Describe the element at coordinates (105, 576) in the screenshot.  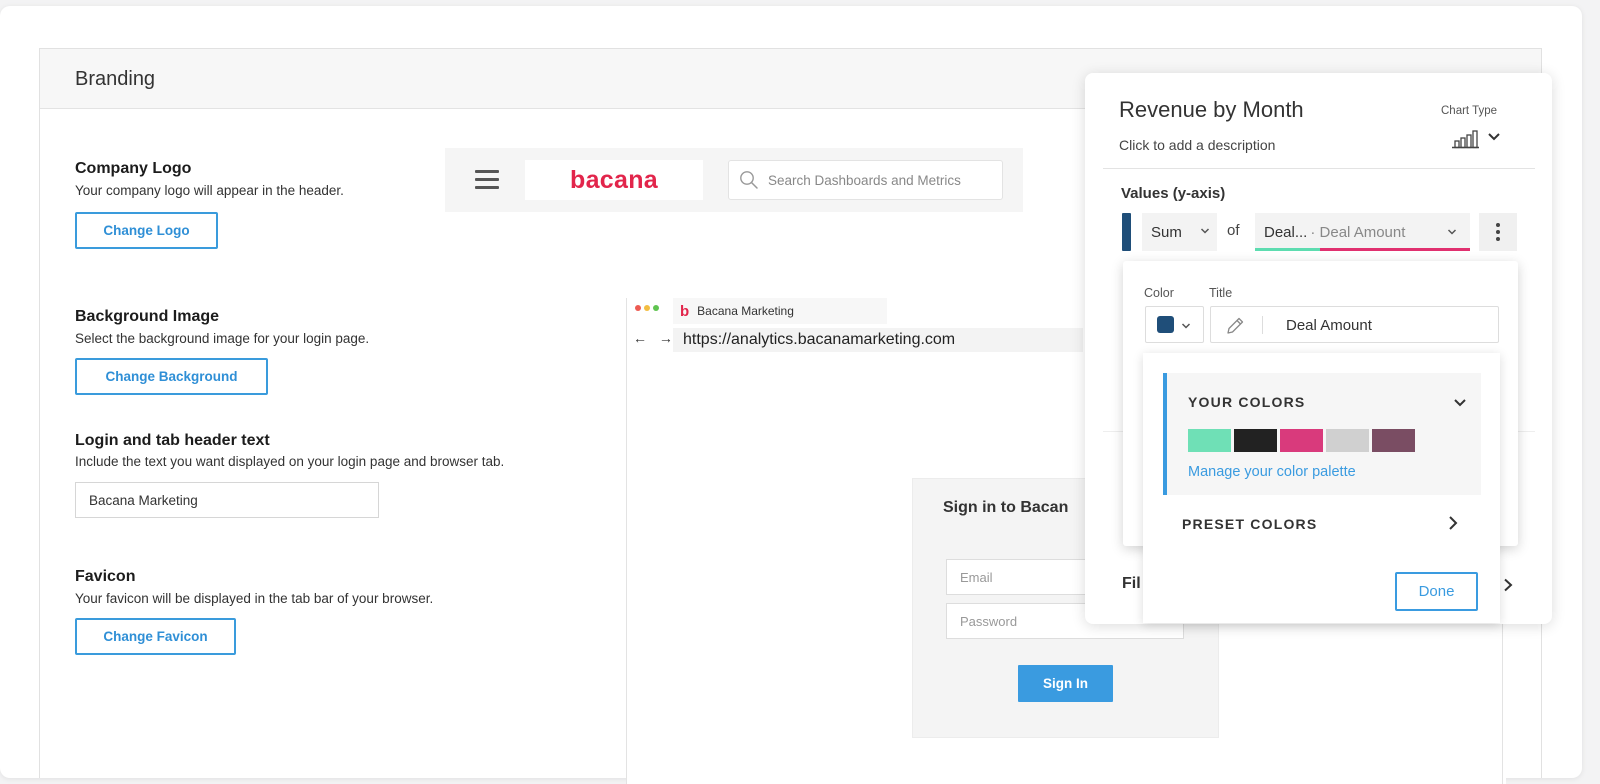
I see `favicon-title: Favicon` at that location.